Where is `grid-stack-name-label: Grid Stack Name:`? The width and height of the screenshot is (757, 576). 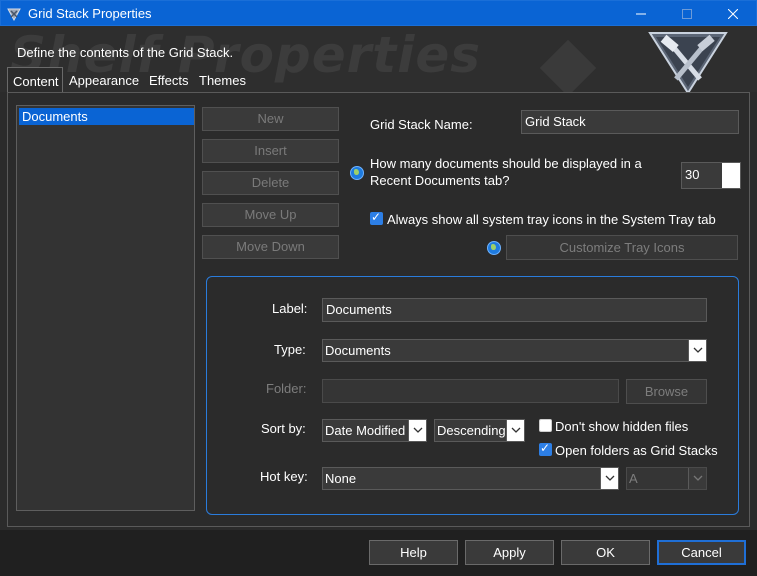 grid-stack-name-label: Grid Stack Name: is located at coordinates (421, 124).